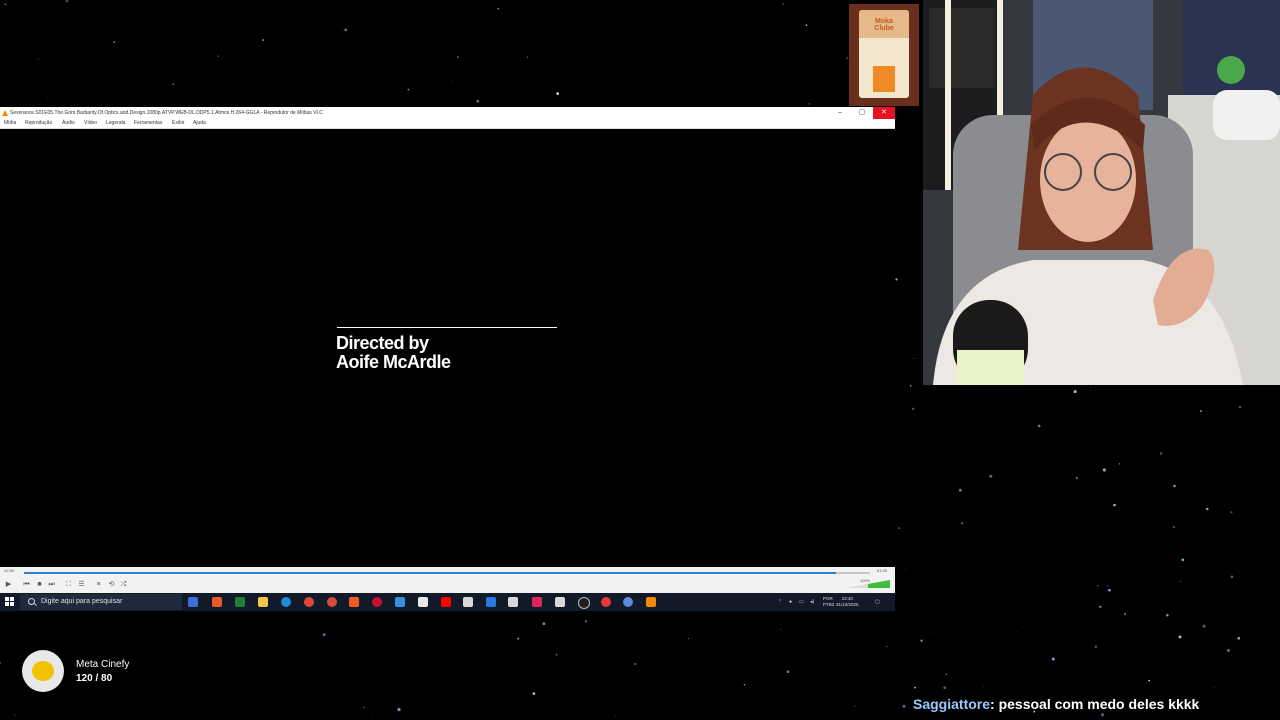 The height and width of the screenshot is (720, 1280). I want to click on edge-icon, so click(286, 602).